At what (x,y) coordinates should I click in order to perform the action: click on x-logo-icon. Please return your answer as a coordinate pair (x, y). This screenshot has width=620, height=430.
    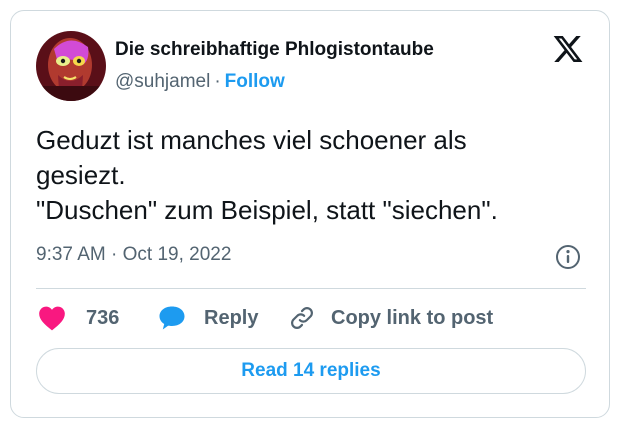
    Looking at the image, I should click on (568, 49).